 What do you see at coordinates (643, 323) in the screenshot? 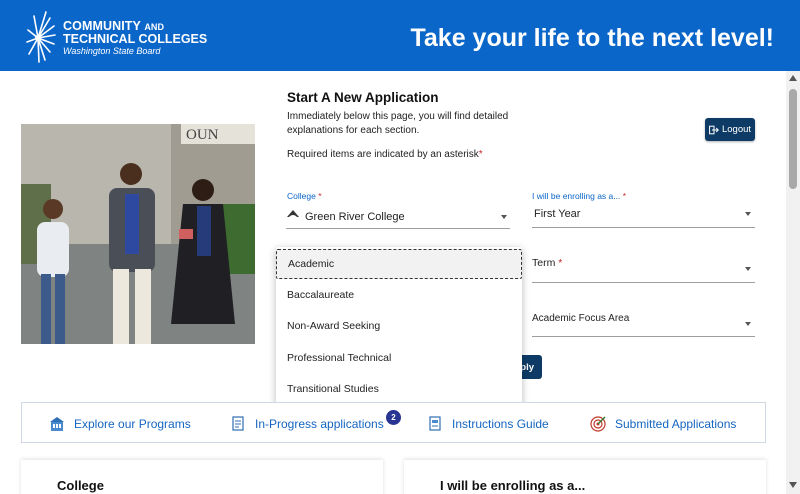
I see `focus-area-select: Academic Focus Area` at bounding box center [643, 323].